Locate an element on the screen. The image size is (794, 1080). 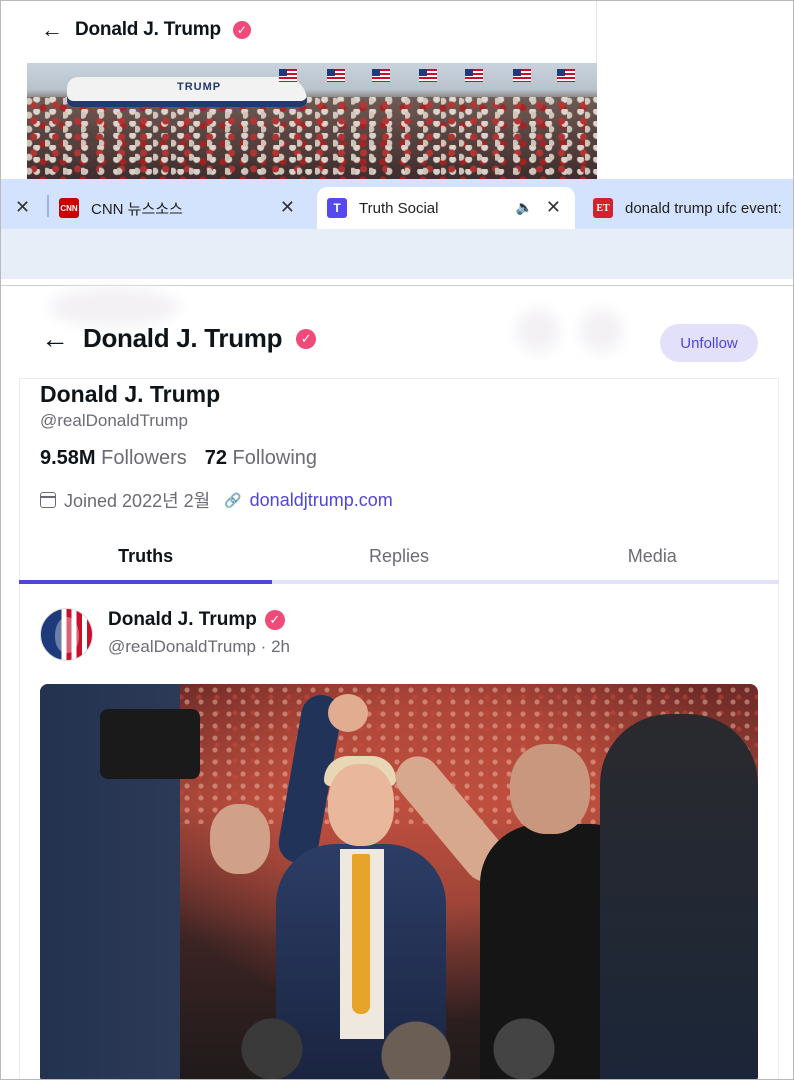
cnn-favicon-icon: CNN is located at coordinates (69, 208).